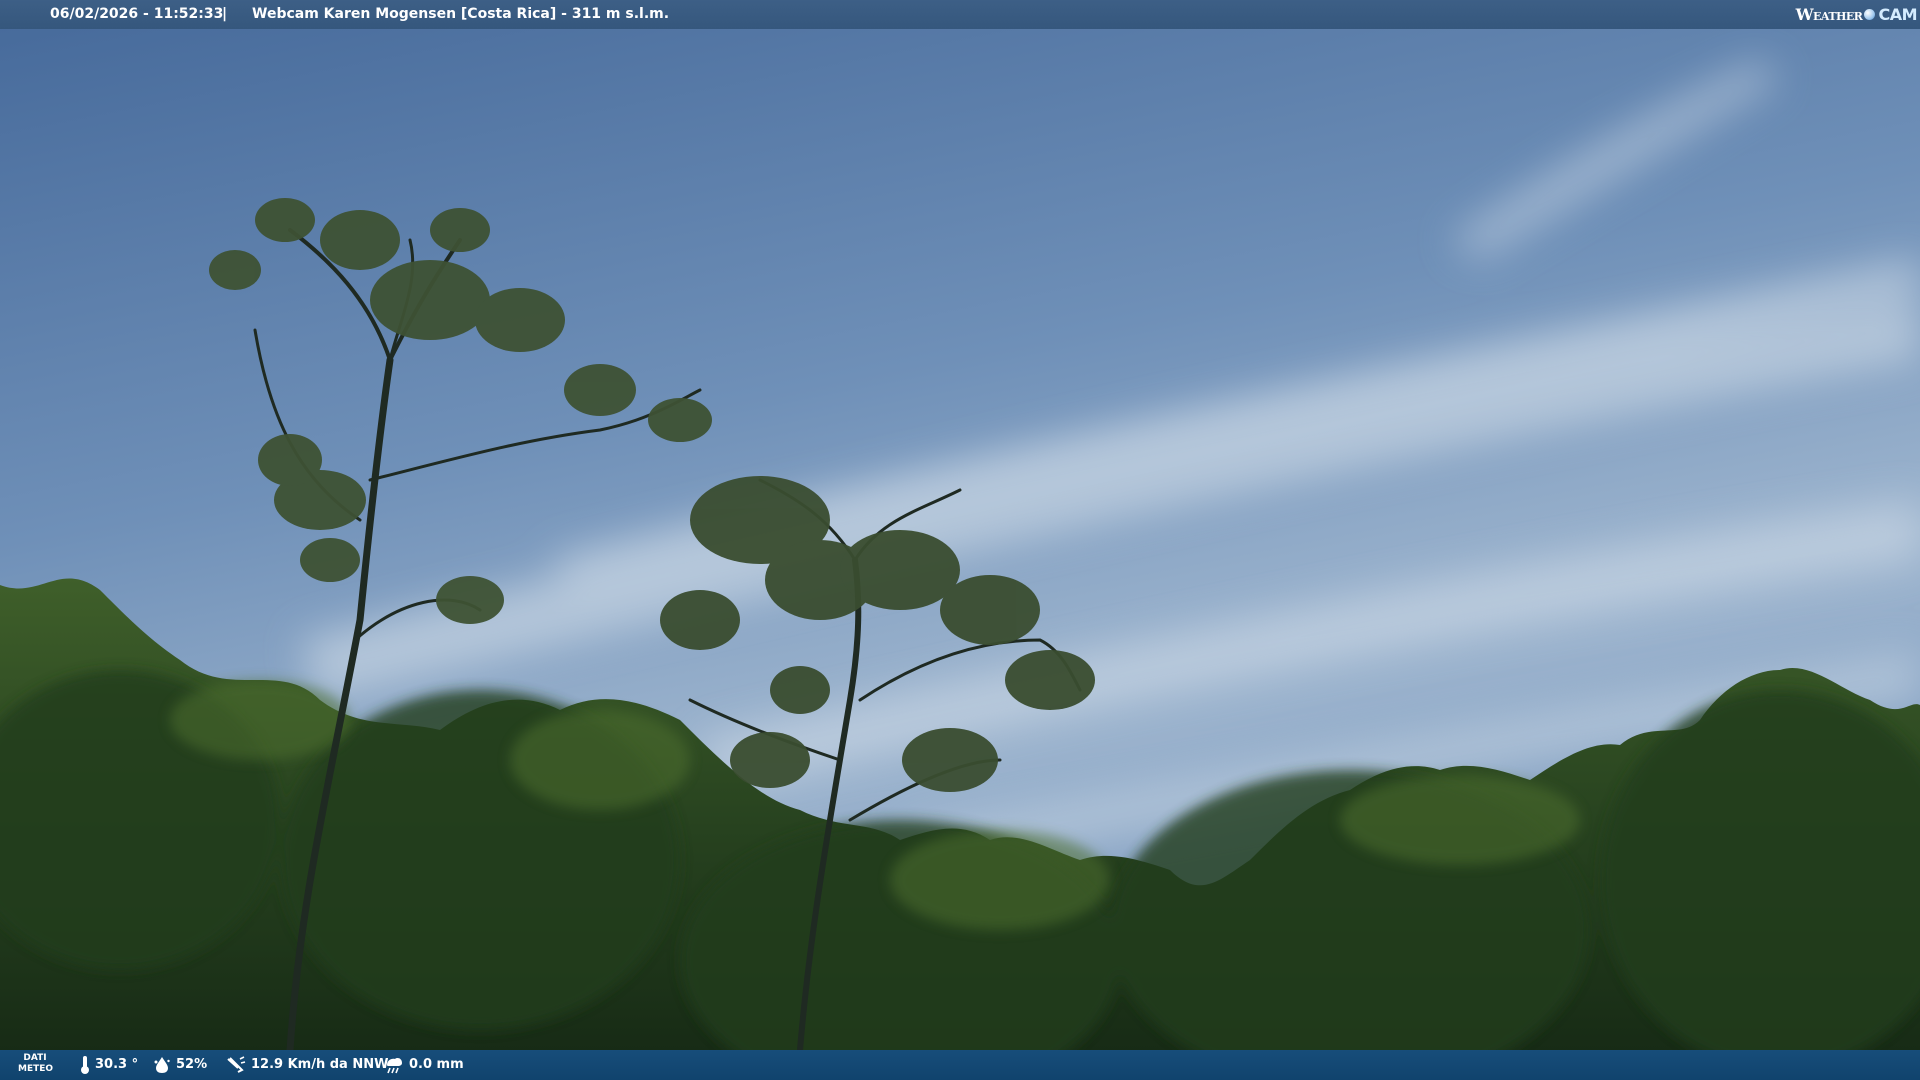  What do you see at coordinates (117, 1064) in the screenshot?
I see `temperature-value: 30.3 °` at bounding box center [117, 1064].